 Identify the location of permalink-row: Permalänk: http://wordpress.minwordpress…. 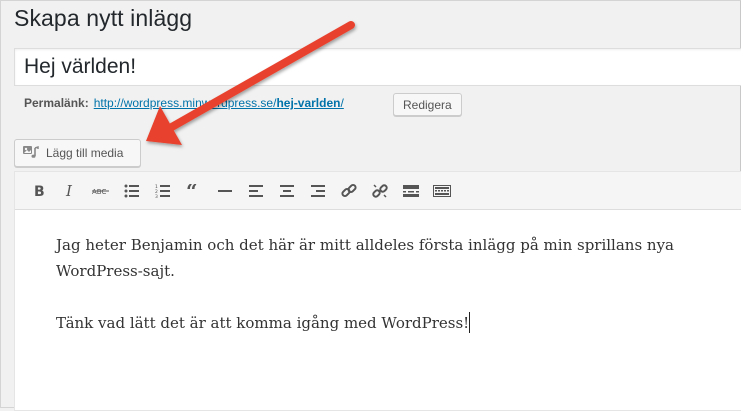
(184, 103).